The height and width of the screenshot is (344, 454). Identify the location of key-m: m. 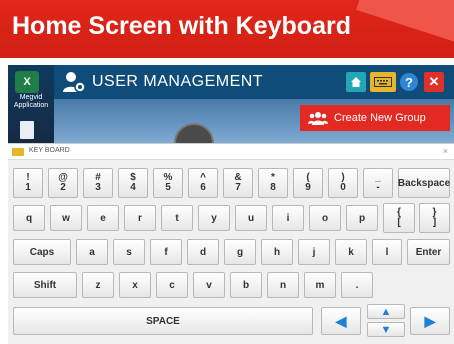
(320, 285).